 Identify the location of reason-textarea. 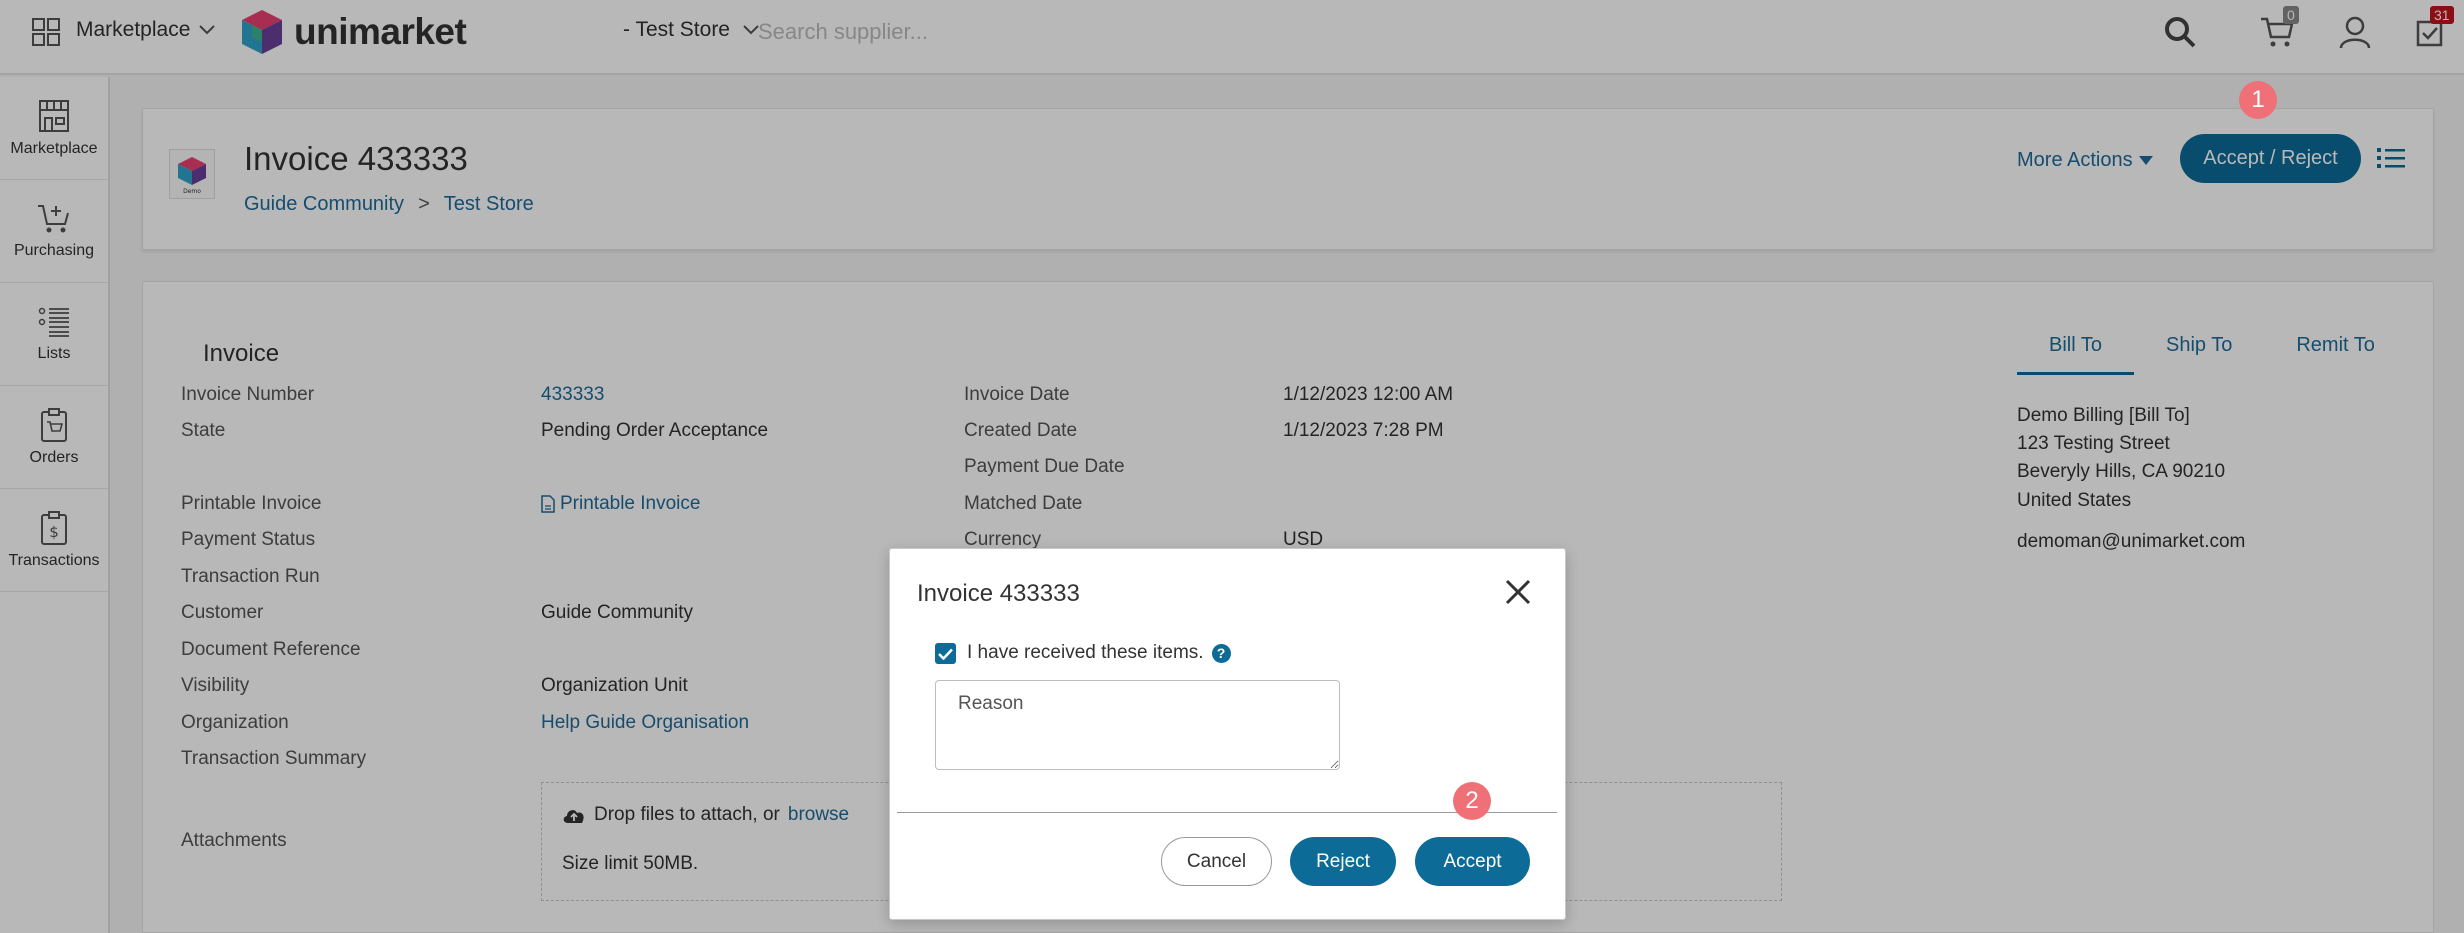
(1137, 725).